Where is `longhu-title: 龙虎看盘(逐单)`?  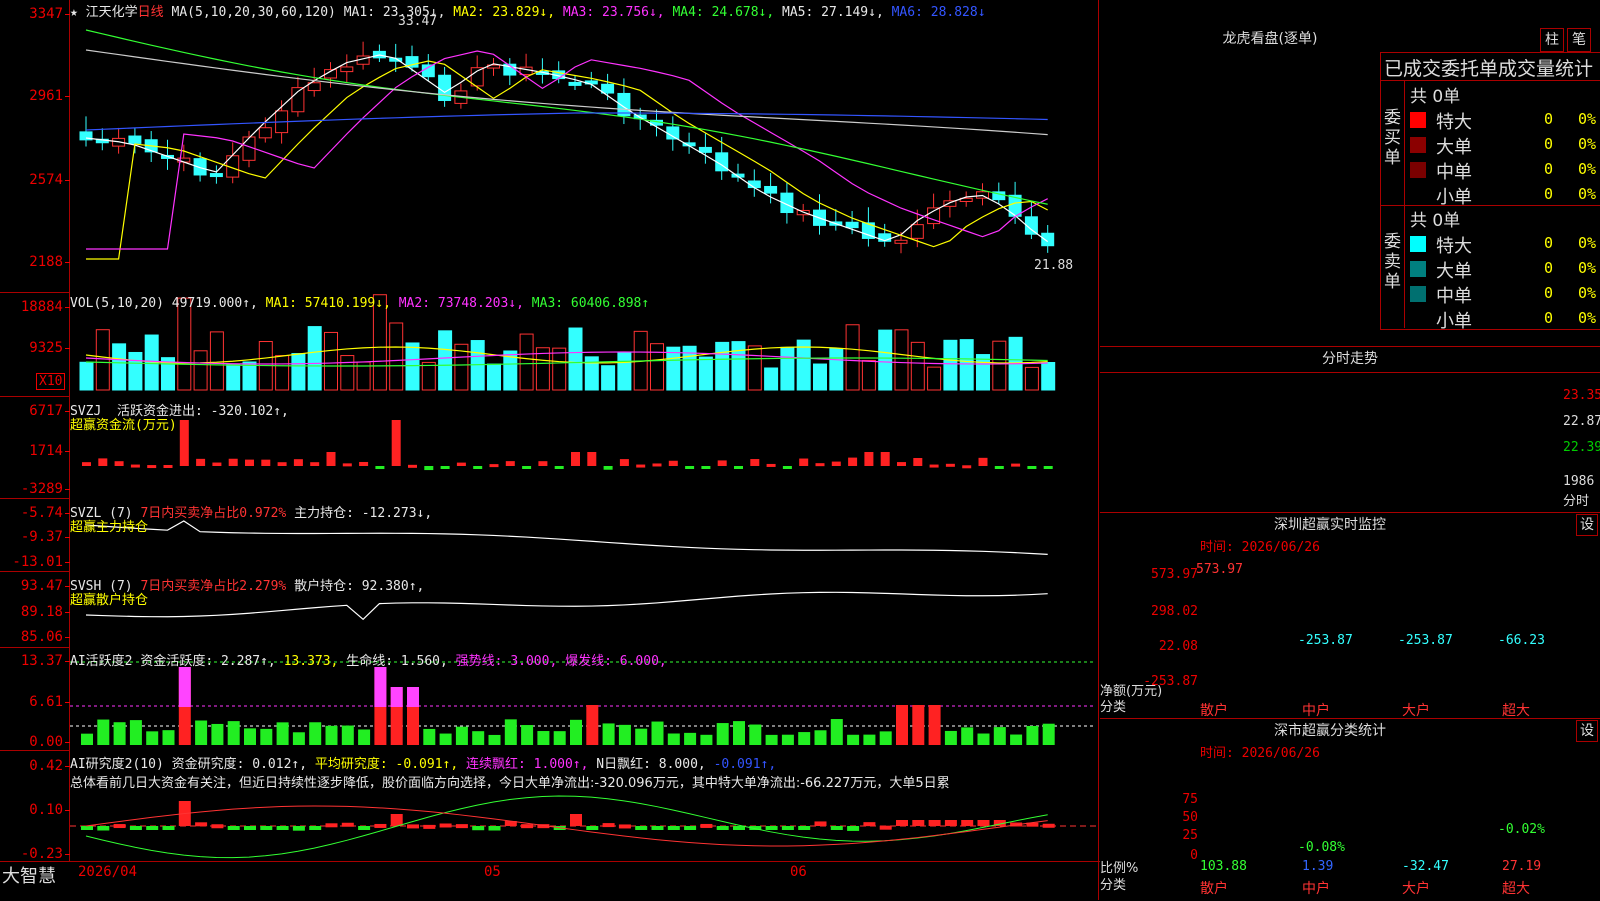 longhu-title: 龙虎看盘(逐单) is located at coordinates (1270, 39).